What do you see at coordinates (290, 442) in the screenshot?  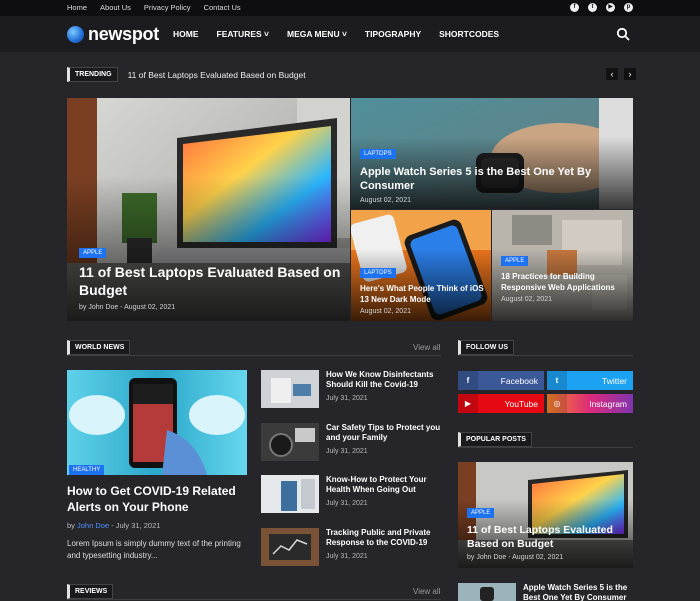 I see `car-thumb` at bounding box center [290, 442].